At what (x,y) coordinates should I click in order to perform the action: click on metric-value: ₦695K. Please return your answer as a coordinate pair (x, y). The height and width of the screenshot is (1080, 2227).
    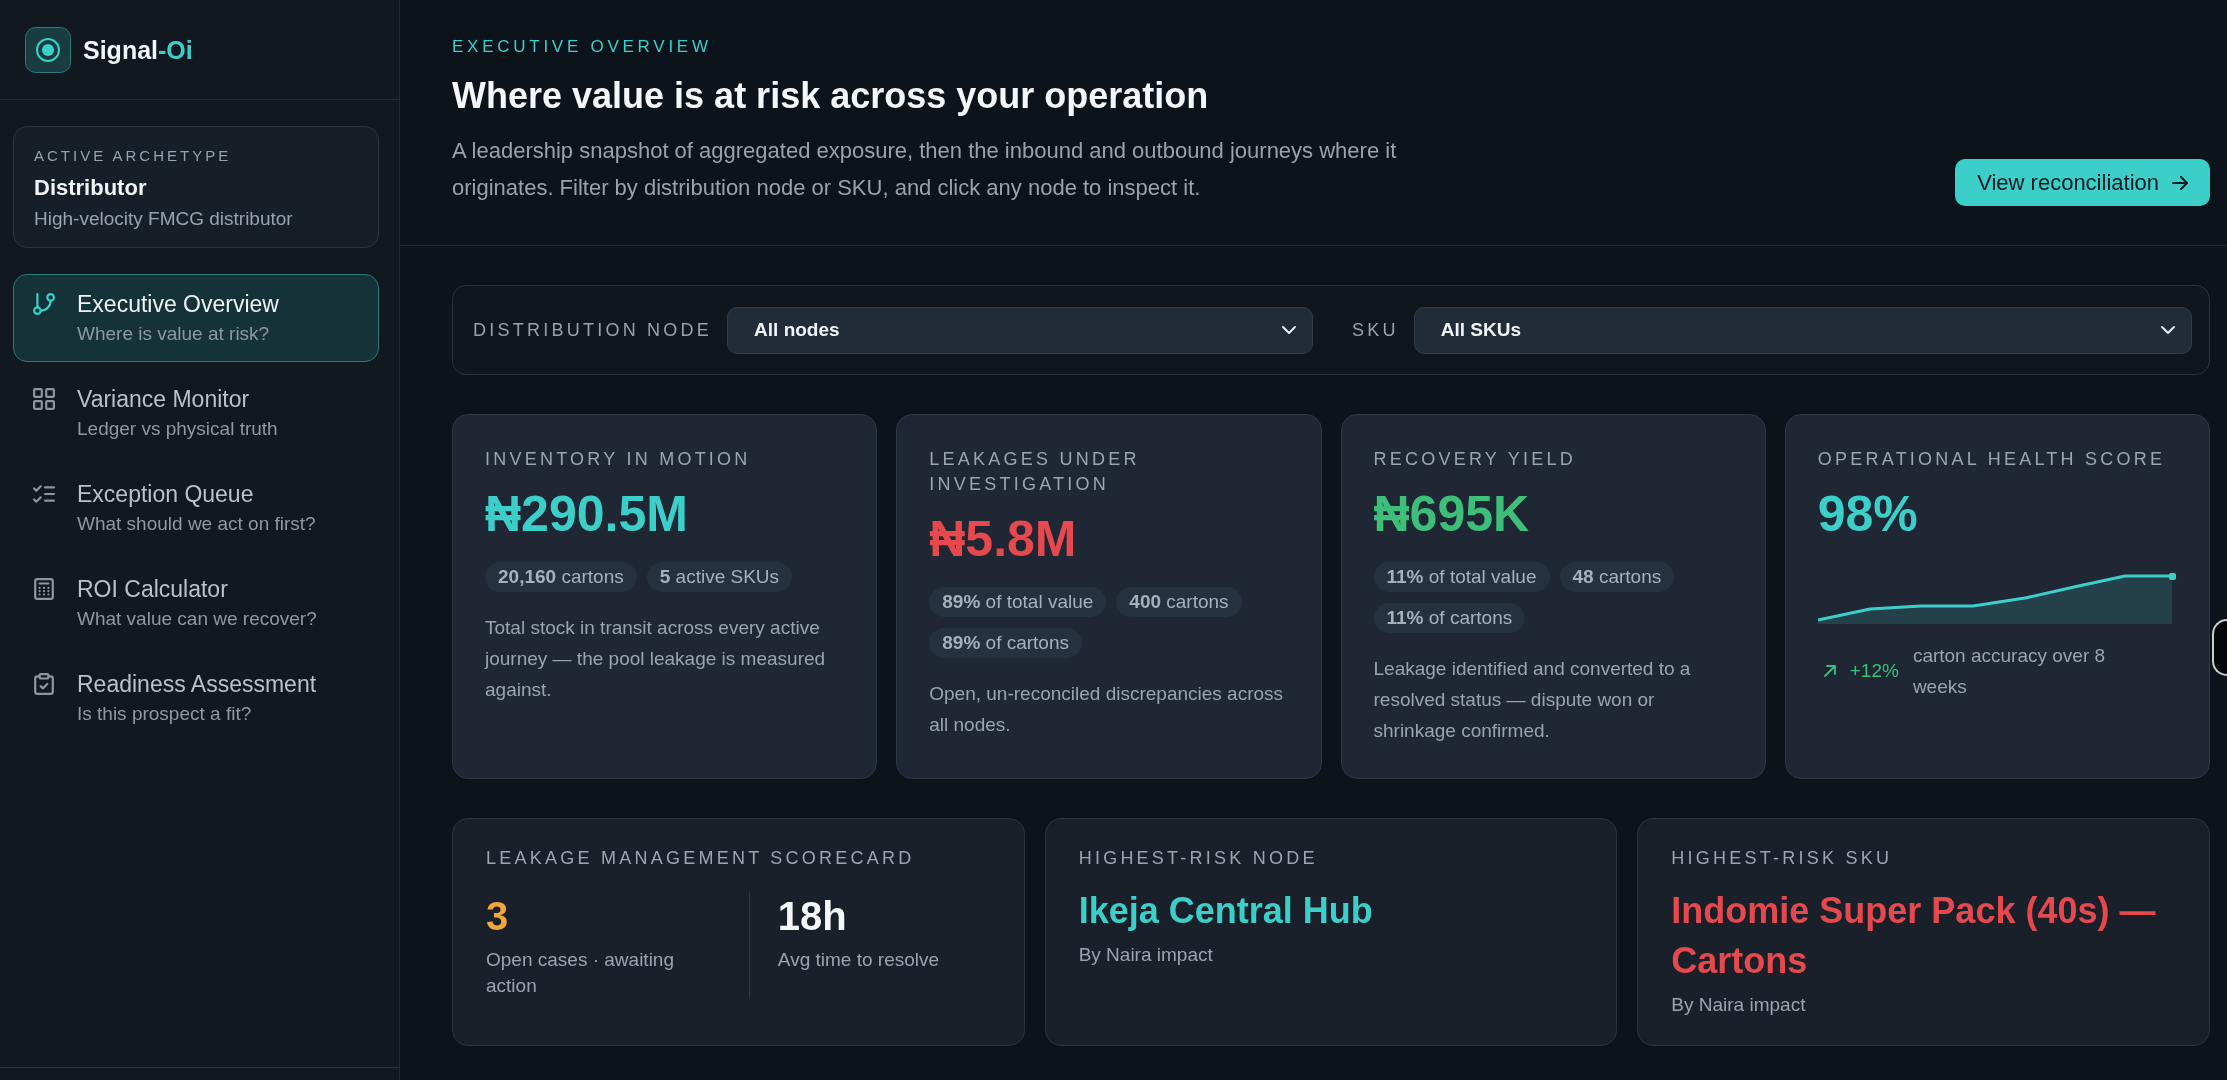
    Looking at the image, I should click on (1452, 514).